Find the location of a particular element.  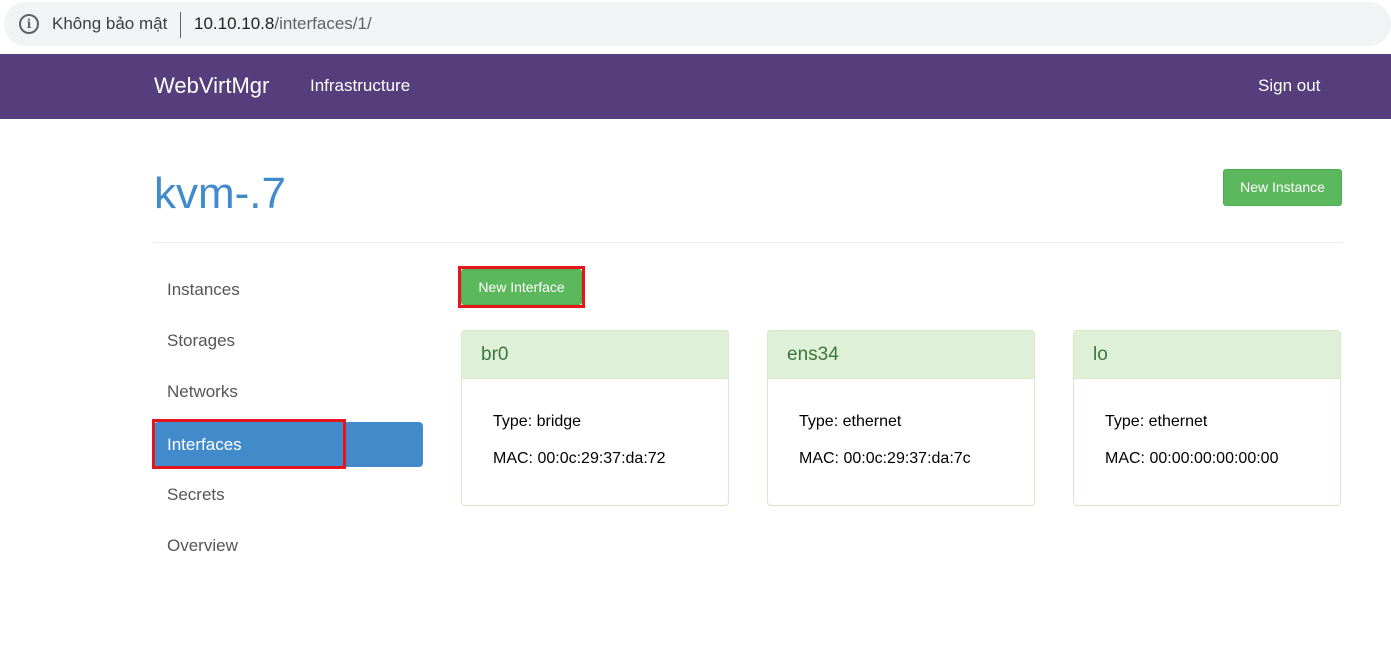

interface-type: Type: bridge is located at coordinates (537, 422).